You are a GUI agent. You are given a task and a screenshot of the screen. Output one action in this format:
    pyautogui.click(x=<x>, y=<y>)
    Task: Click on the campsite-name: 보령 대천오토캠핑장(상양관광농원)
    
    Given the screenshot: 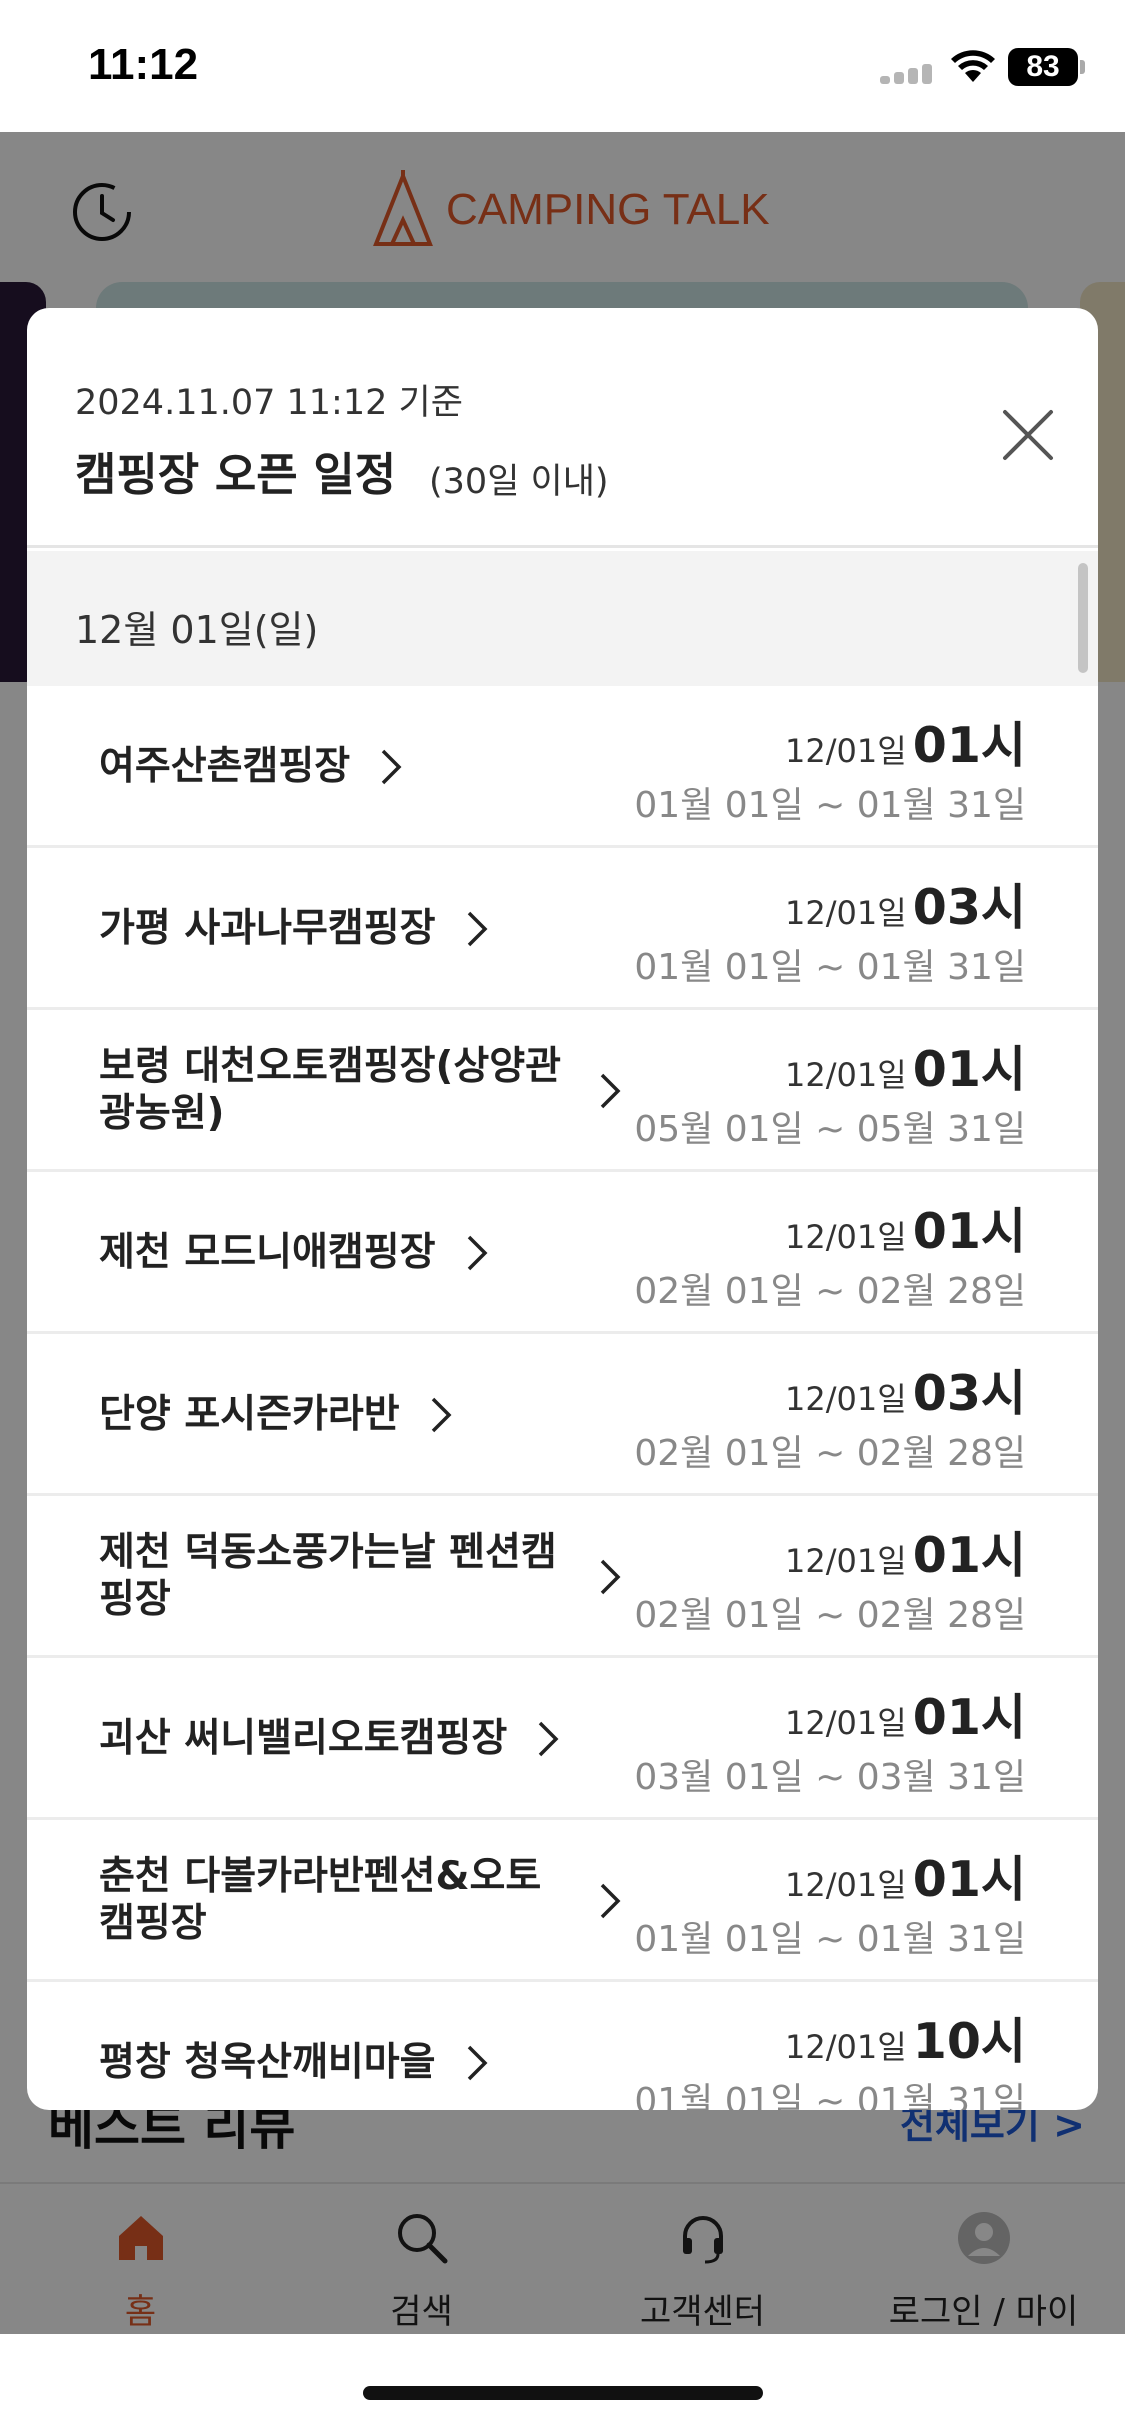 What is the action you would take?
    pyautogui.click(x=360, y=1091)
    